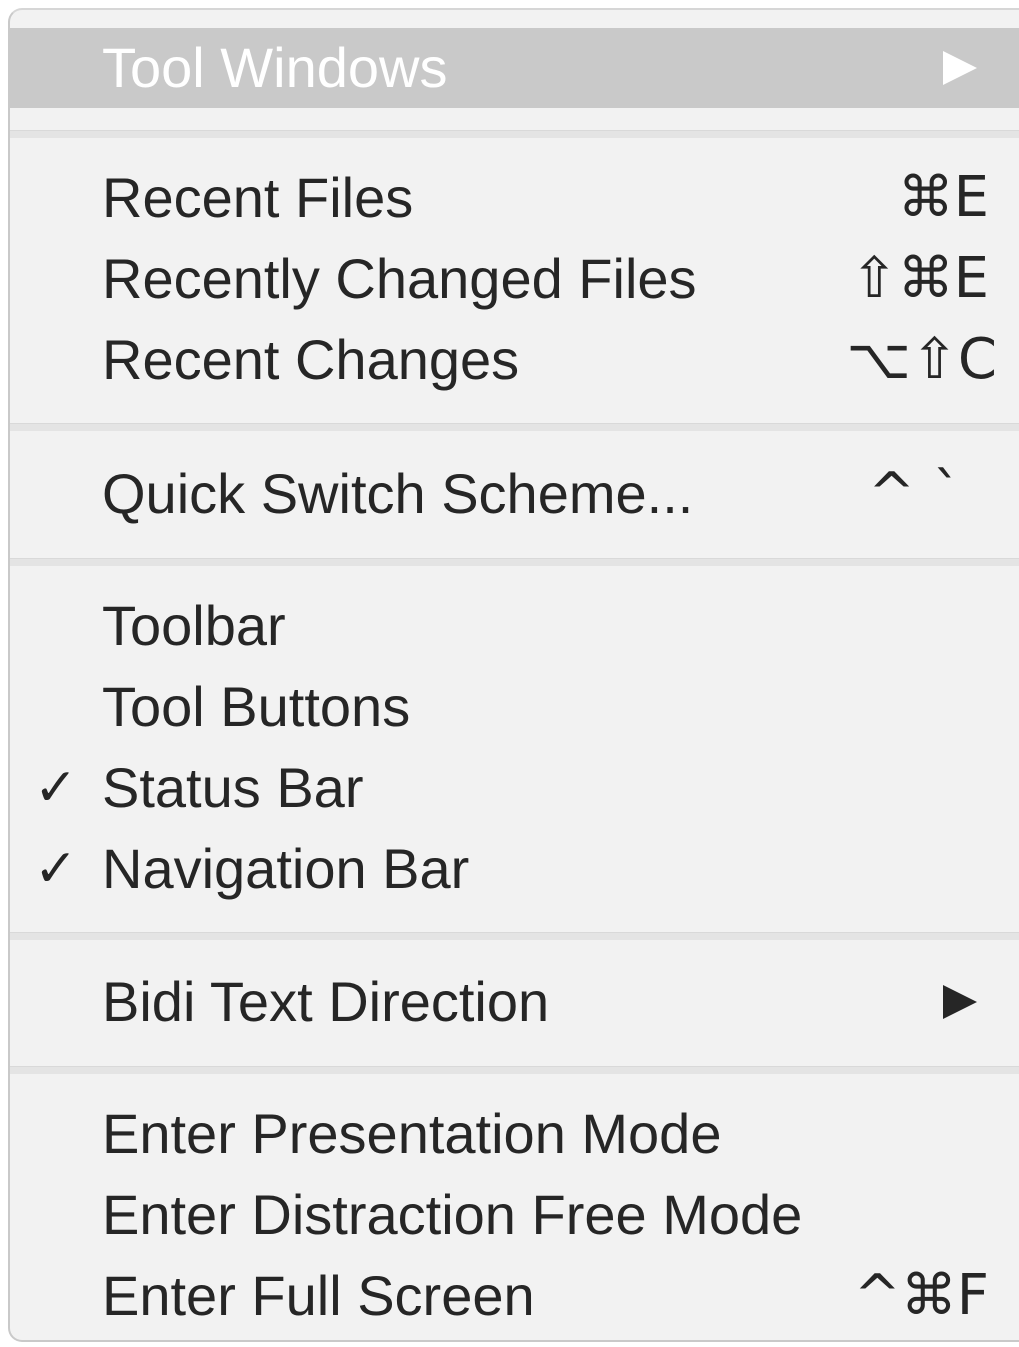  Describe the element at coordinates (275, 67) in the screenshot. I see `menu-item-label: Tool Windows` at that location.